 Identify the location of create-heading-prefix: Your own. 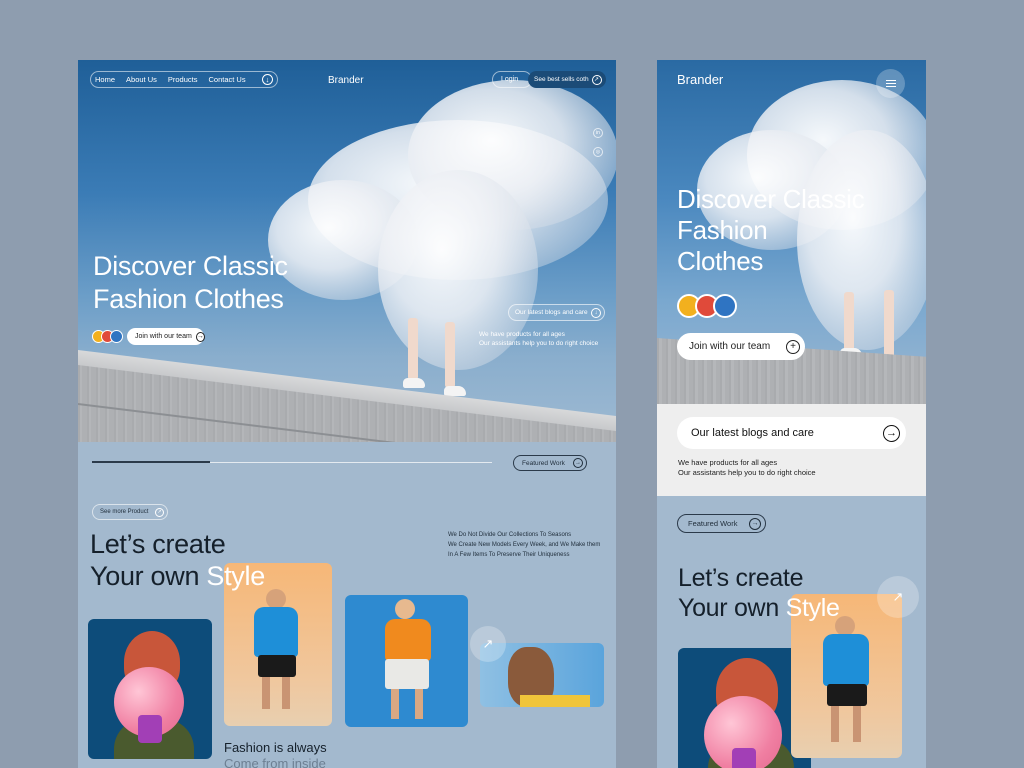
(148, 576).